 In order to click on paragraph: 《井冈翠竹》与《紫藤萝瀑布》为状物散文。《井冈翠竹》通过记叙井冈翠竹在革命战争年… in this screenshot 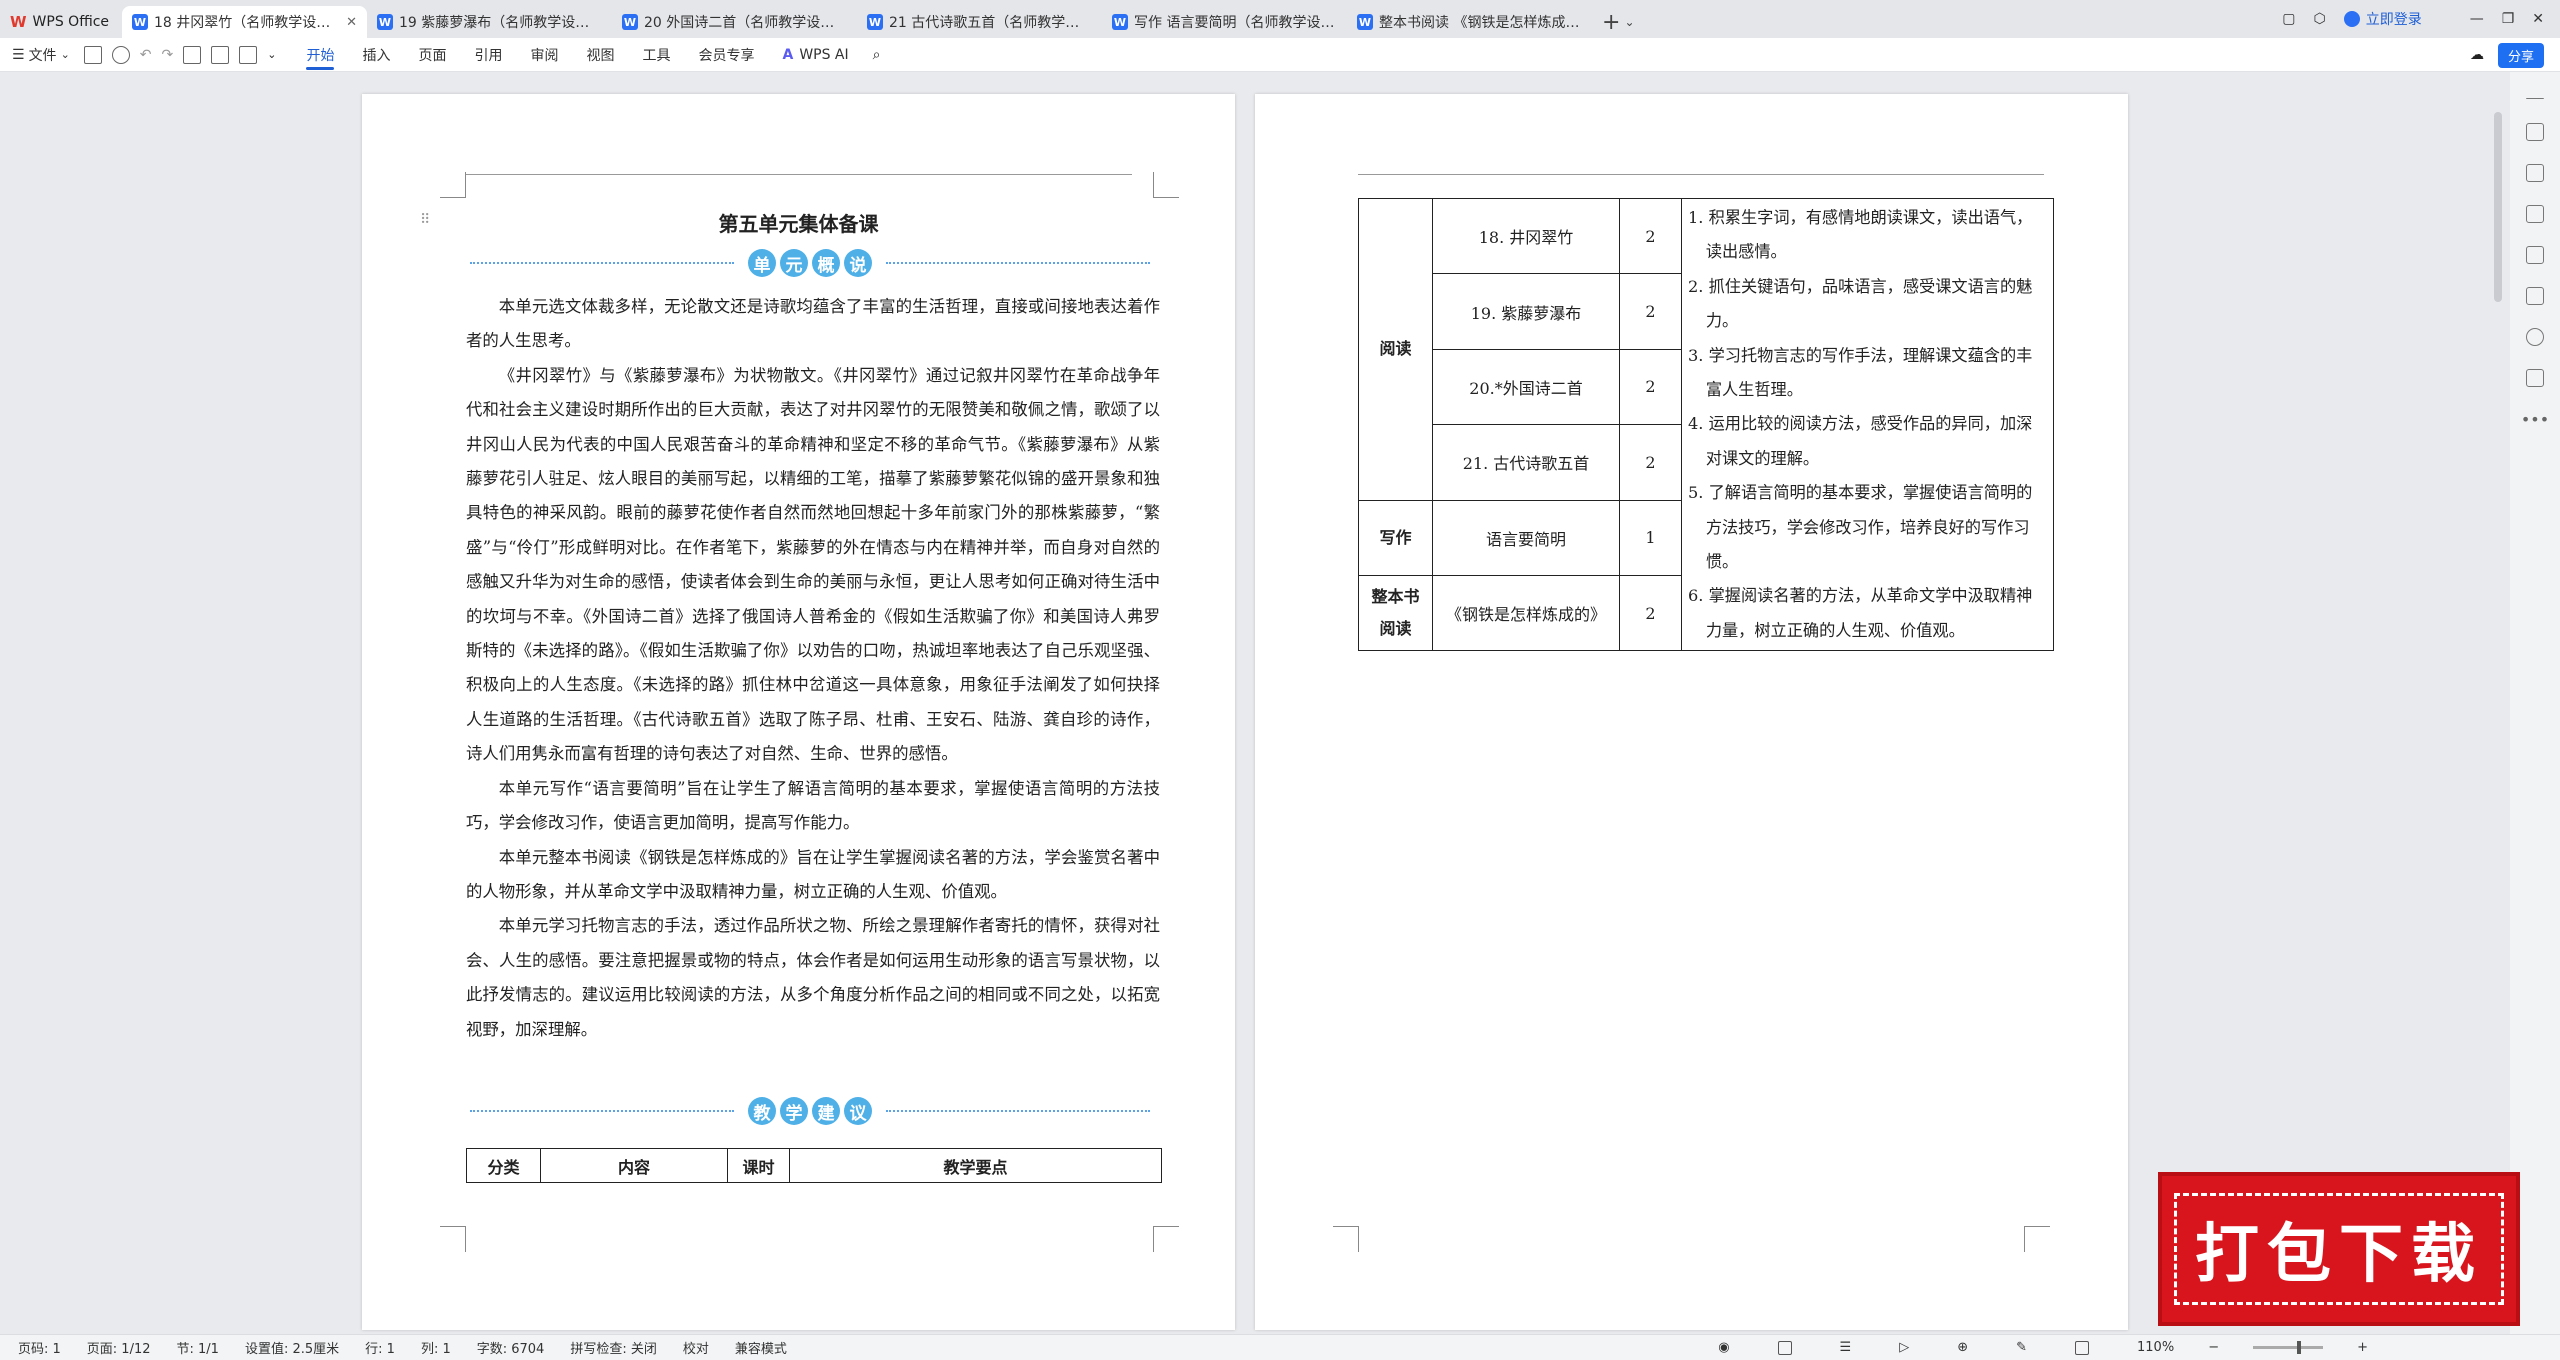, I will do `click(813, 564)`.